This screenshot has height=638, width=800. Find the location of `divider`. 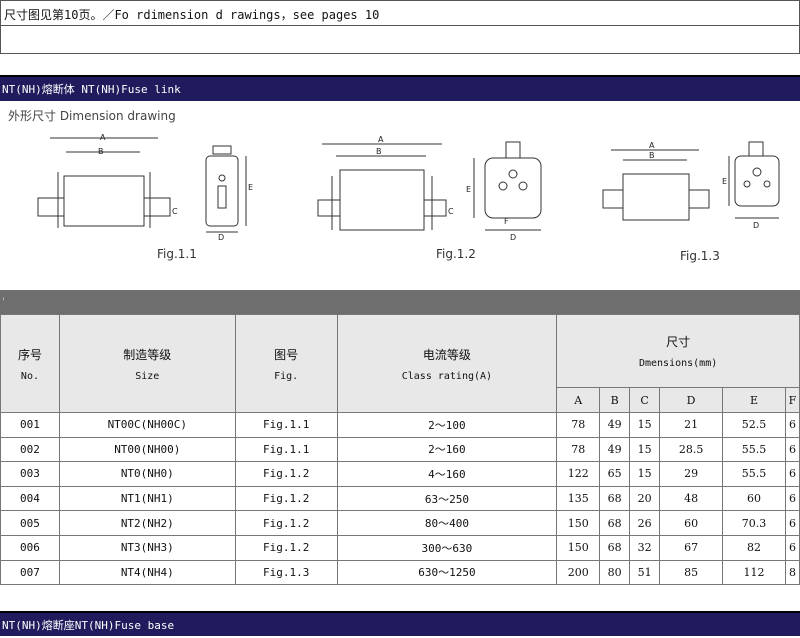

divider is located at coordinates (400, 25).